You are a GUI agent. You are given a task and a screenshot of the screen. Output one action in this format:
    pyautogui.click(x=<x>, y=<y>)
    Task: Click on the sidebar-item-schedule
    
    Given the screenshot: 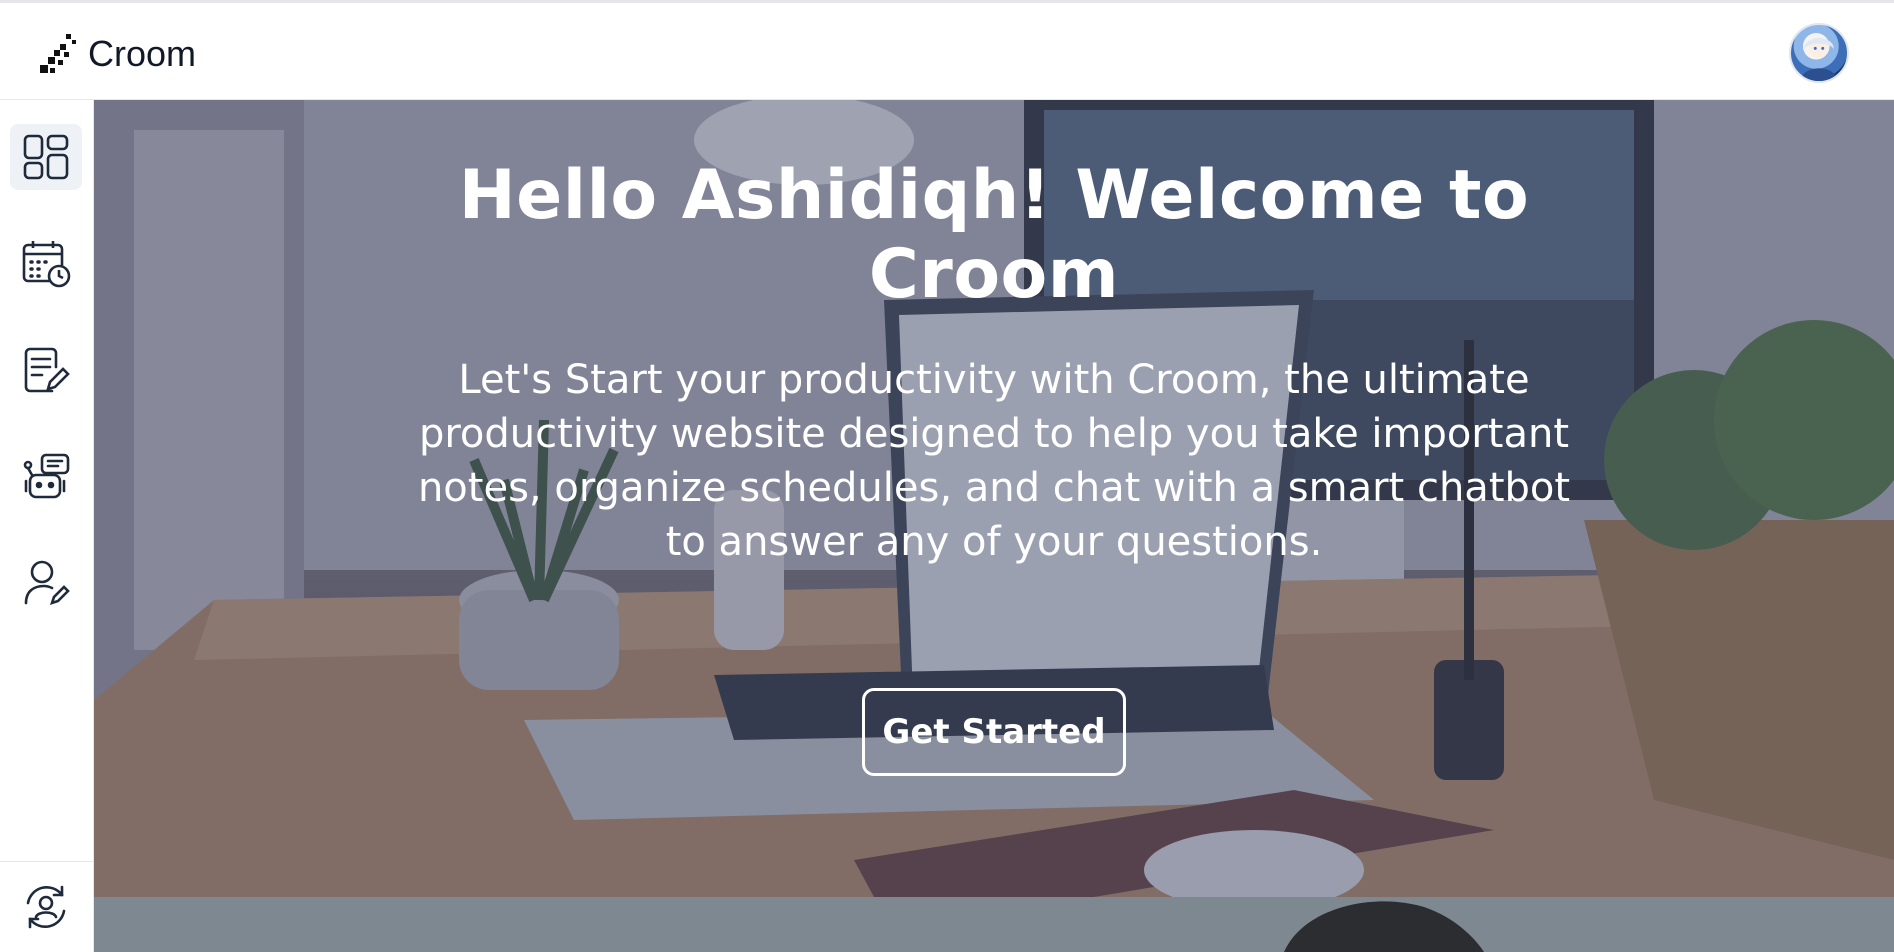 What is the action you would take?
    pyautogui.click(x=46, y=263)
    